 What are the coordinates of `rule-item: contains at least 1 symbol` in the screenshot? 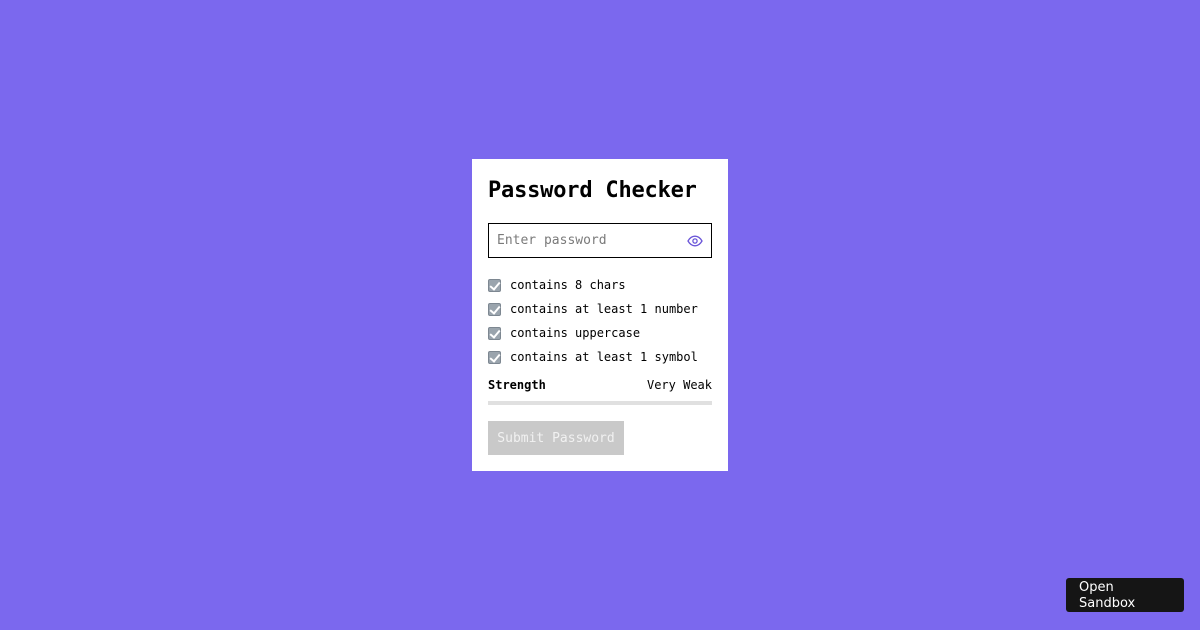 It's located at (593, 357).